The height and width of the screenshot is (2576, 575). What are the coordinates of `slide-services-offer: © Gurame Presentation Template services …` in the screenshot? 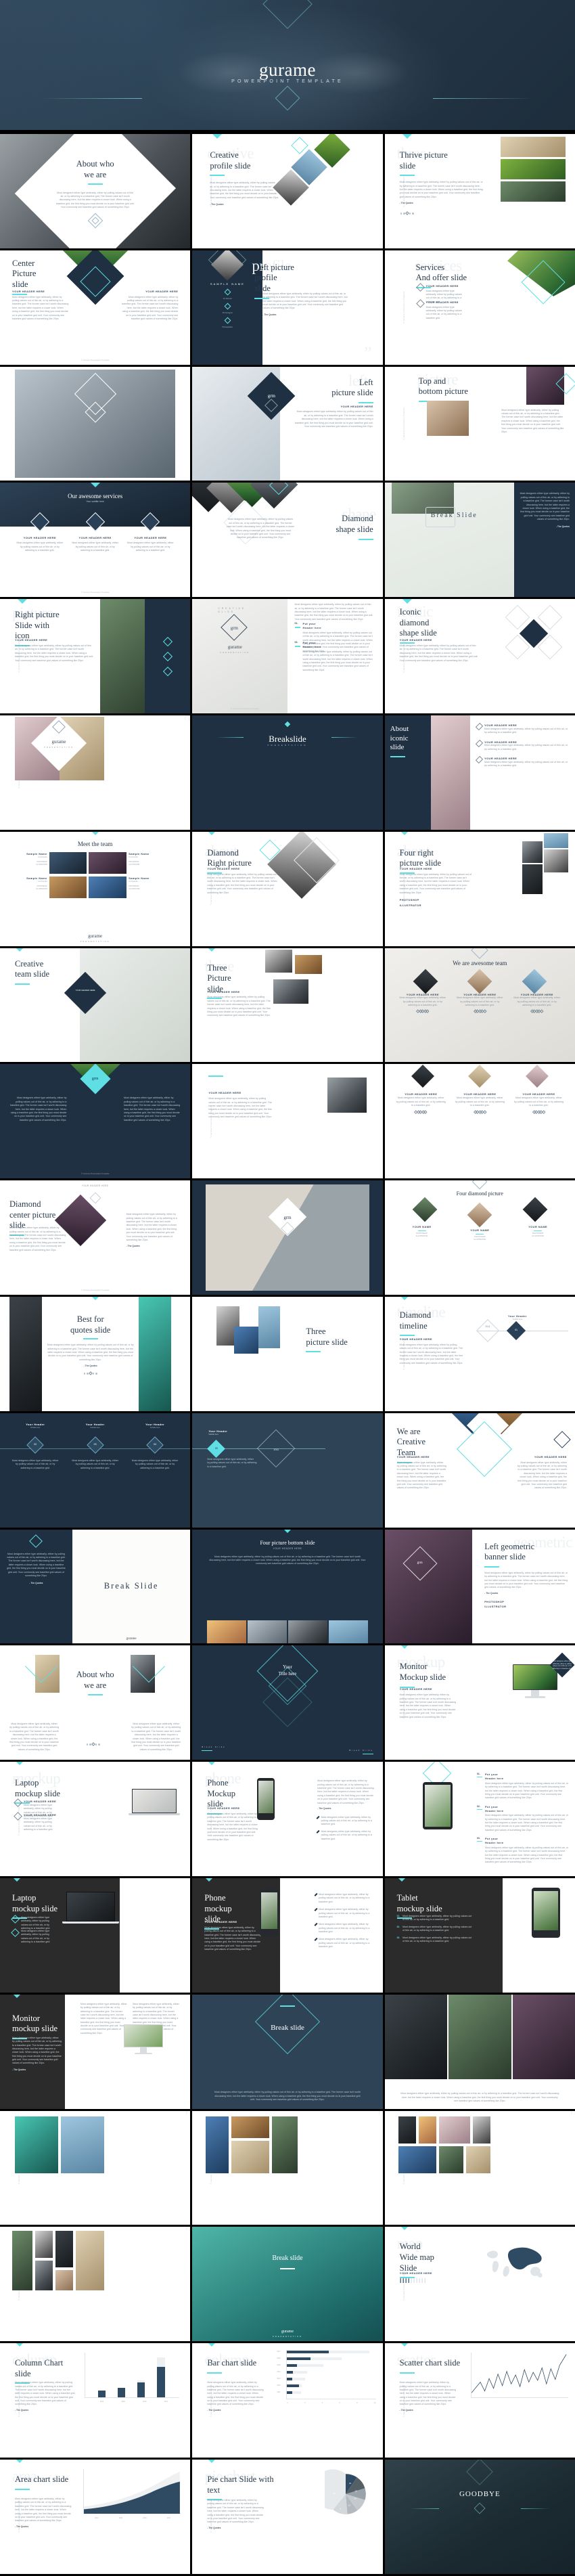 It's located at (480, 307).